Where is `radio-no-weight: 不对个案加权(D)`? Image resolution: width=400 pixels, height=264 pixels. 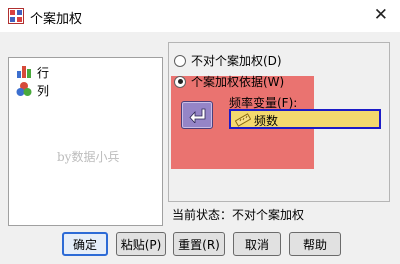
radio-no-weight: 不对个案加权(D) is located at coordinates (228, 60).